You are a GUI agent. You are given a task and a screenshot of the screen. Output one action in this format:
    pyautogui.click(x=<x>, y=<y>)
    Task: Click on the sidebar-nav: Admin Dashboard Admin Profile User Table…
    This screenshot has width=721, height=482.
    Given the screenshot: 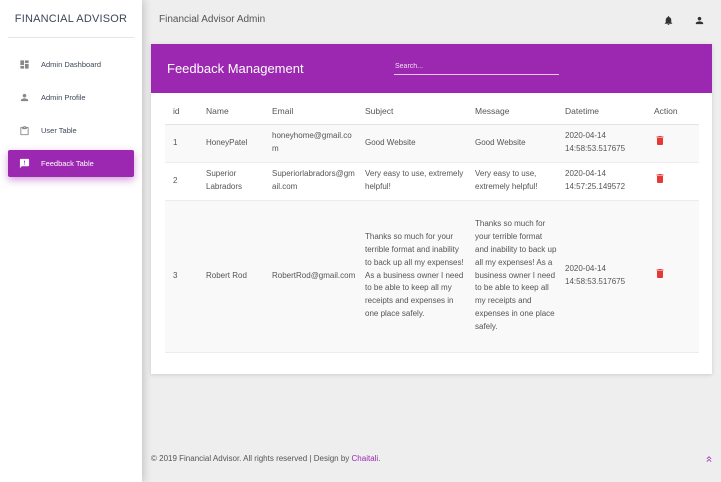 What is the action you would take?
    pyautogui.click(x=71, y=107)
    